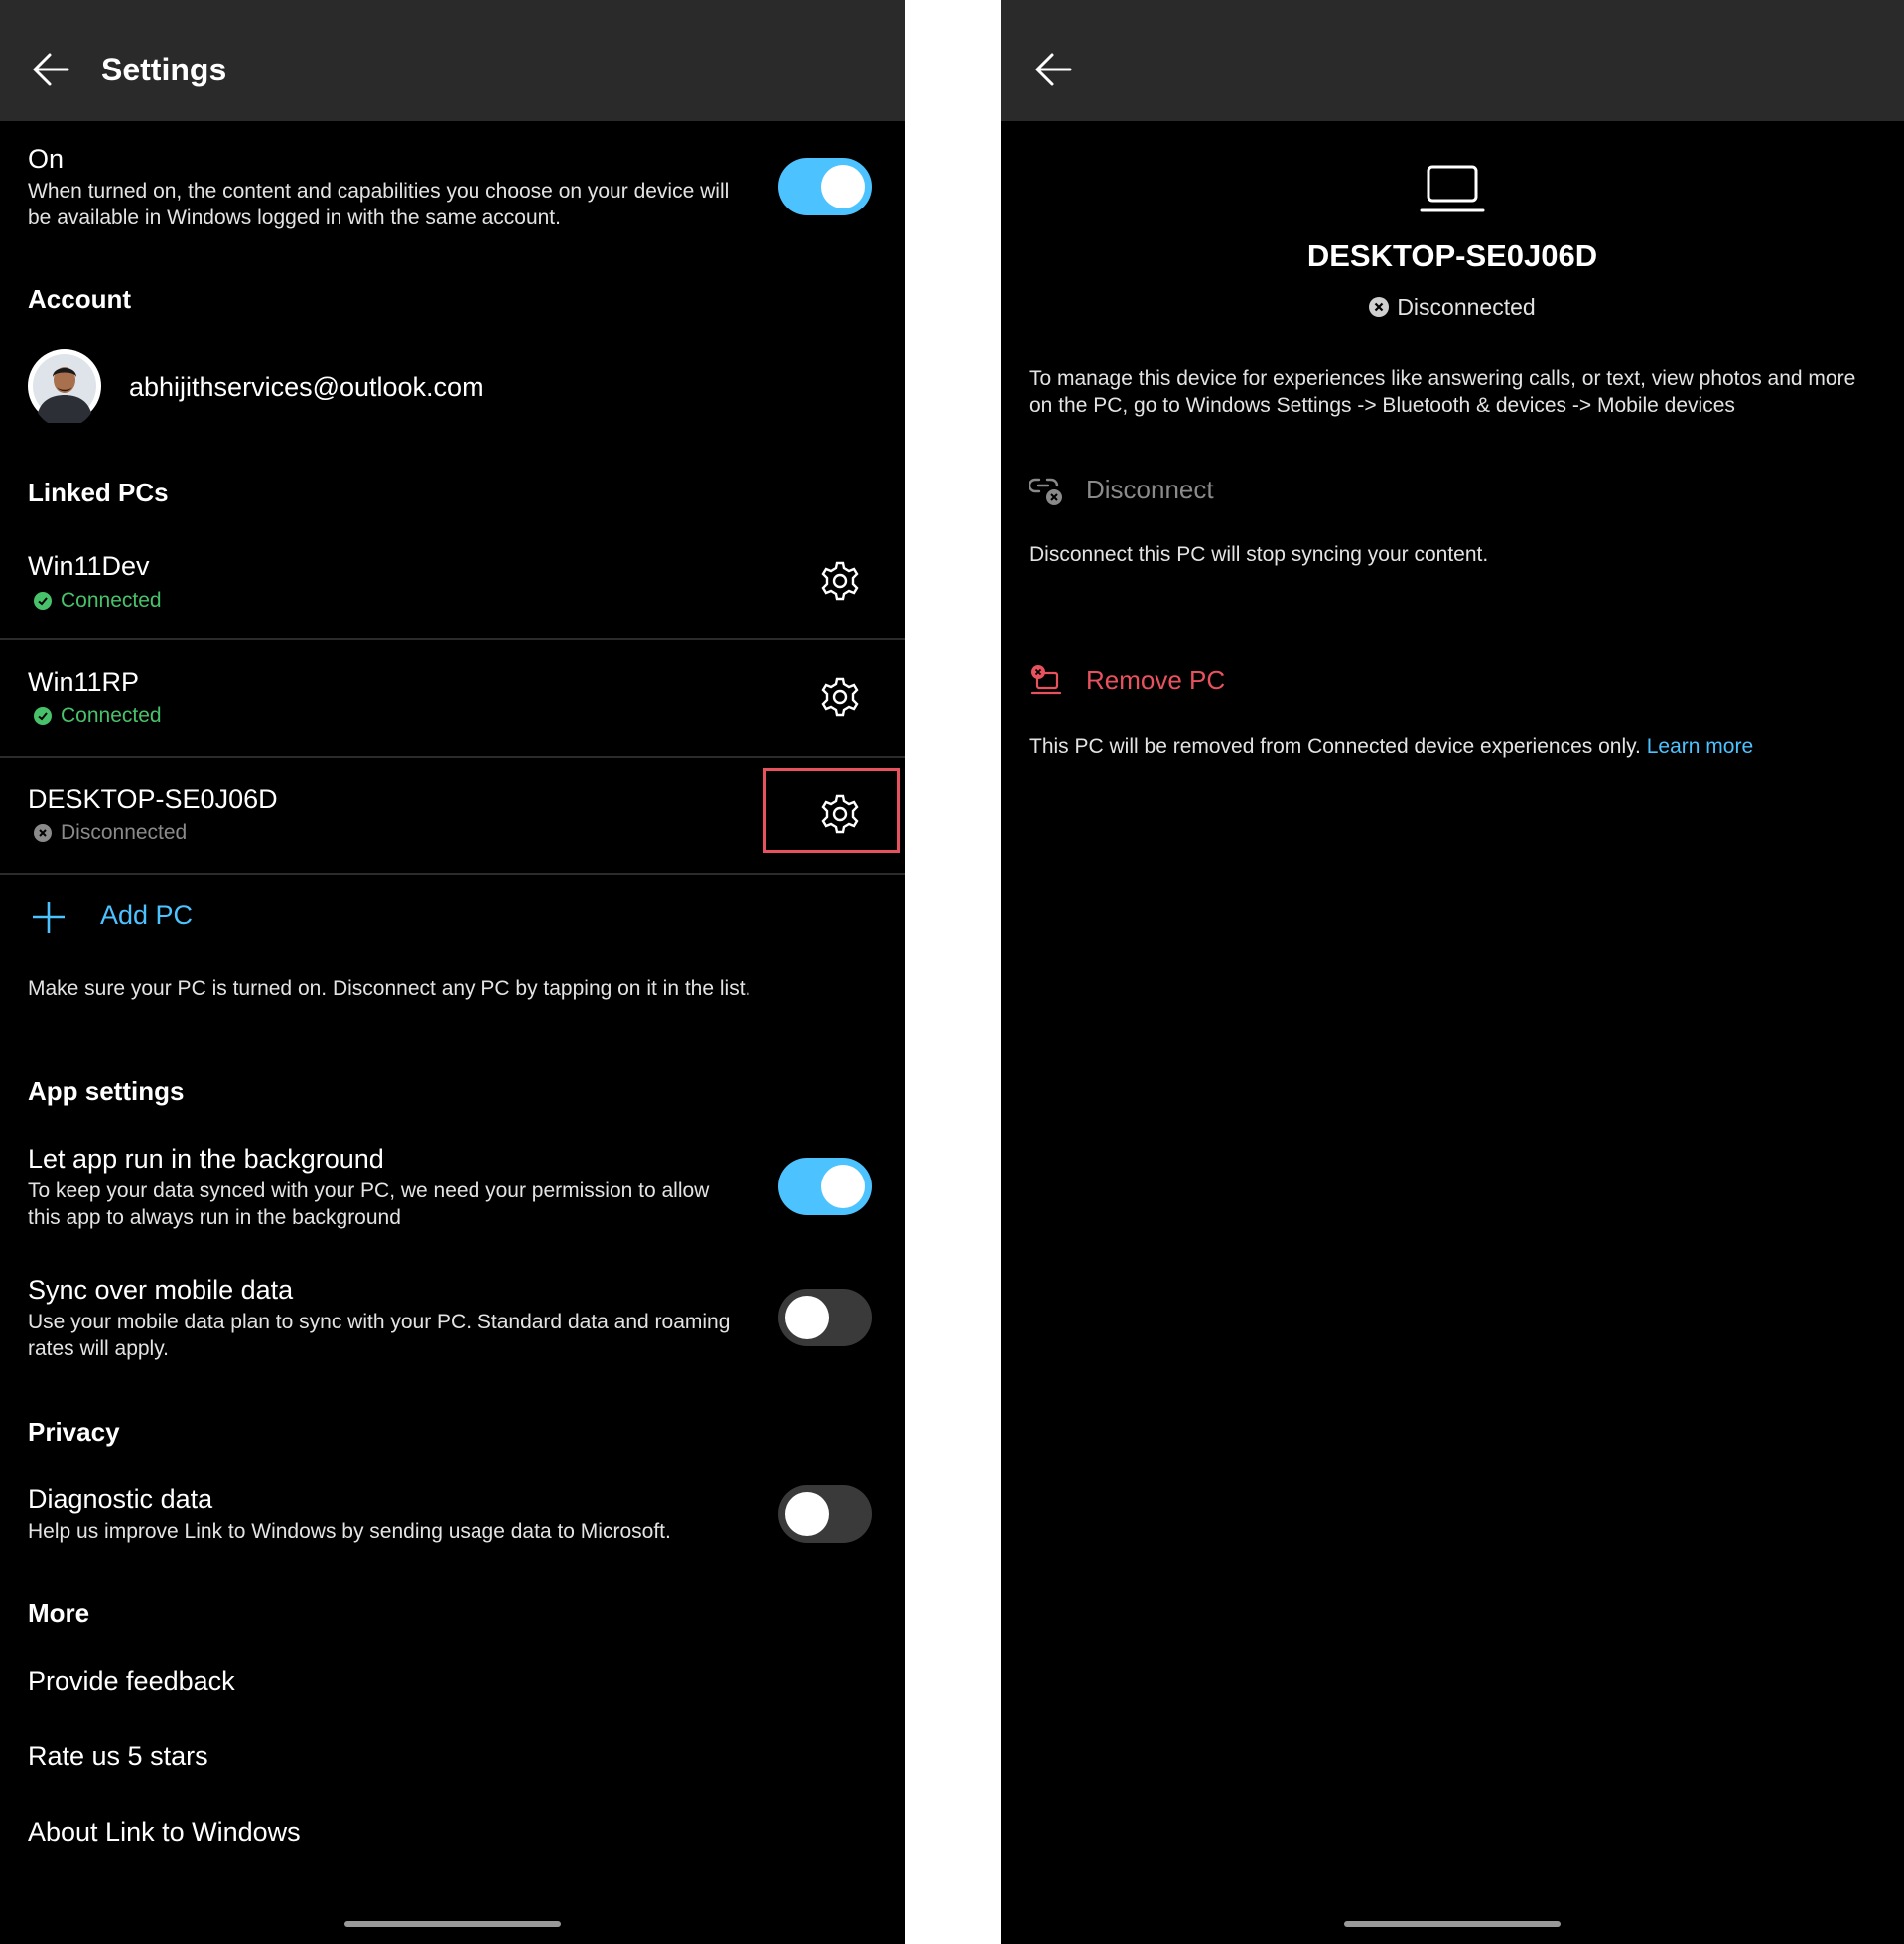 This screenshot has height=1944, width=1904. Describe the element at coordinates (118, 1756) in the screenshot. I see `rate-us-item: Rate us 5 stars` at that location.